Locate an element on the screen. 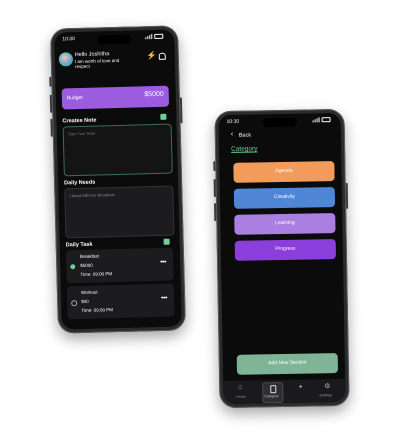 Image resolution: width=402 pixels, height=438 pixels. gear-icon: ⚙ is located at coordinates (327, 387).